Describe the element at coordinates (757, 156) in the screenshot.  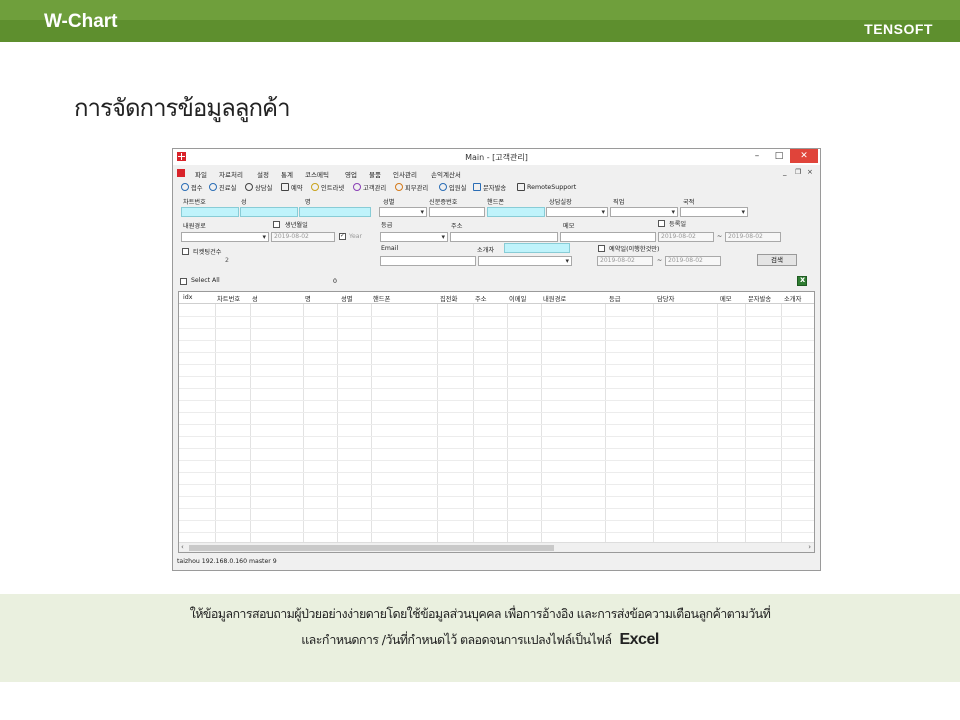
I see `minimize-button: –` at that location.